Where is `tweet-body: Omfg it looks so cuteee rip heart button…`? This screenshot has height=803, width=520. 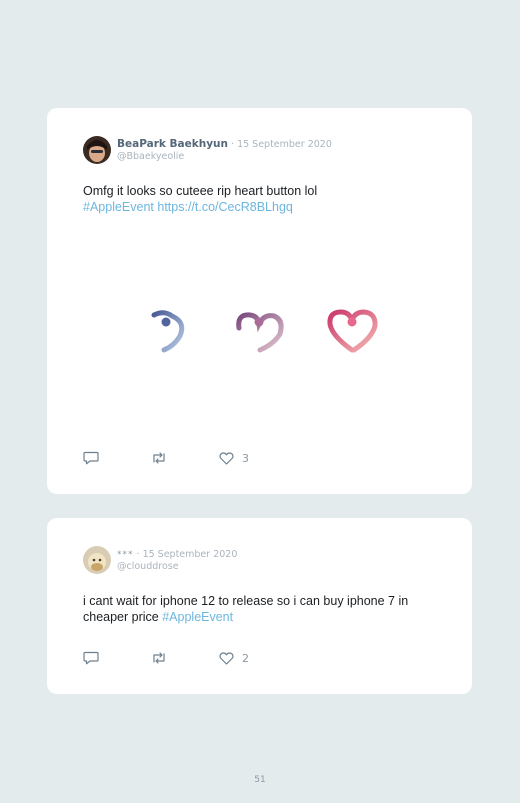
tweet-body: Omfg it looks so cuteee rip heart button… is located at coordinates (200, 191).